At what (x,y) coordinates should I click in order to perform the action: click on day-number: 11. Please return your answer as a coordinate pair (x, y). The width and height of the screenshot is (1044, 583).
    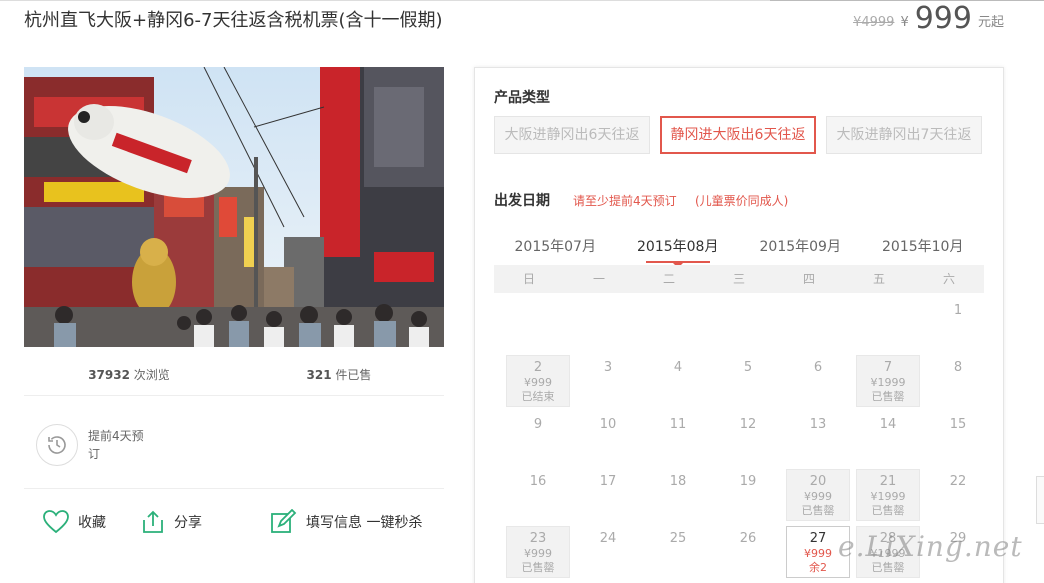
    Looking at the image, I should click on (678, 424).